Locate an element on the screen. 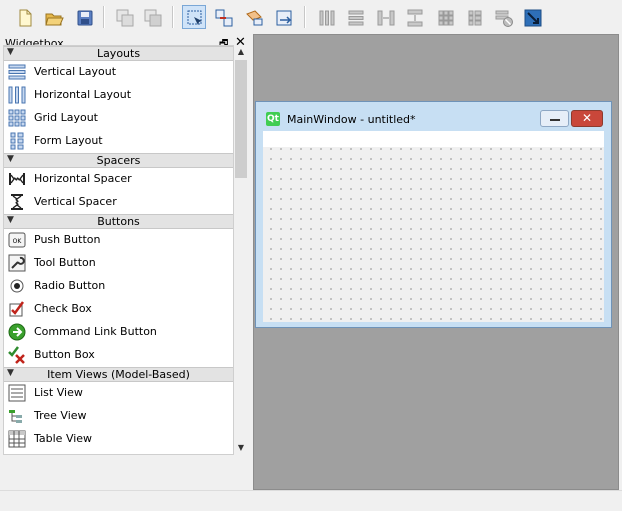 The image size is (622, 511). widget-item-label: Horizontal Layout is located at coordinates (83, 94).